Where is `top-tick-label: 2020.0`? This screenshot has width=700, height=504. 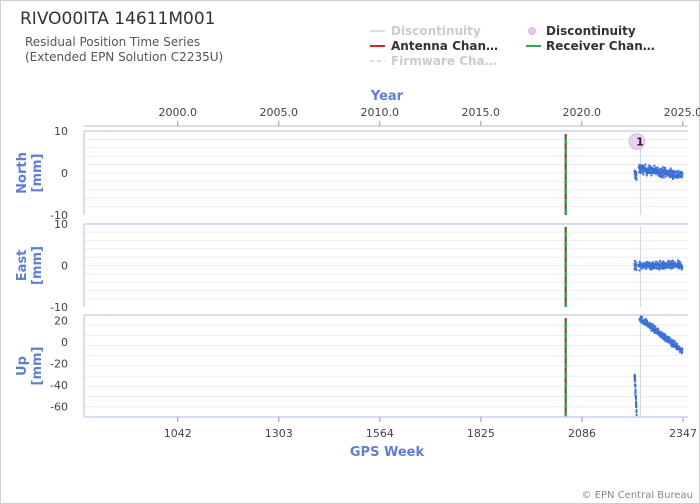 top-tick-label: 2020.0 is located at coordinates (582, 112).